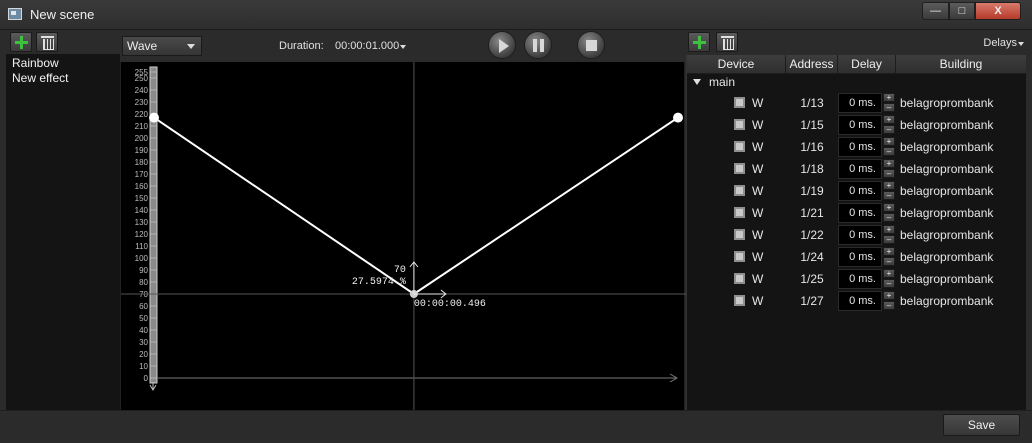  What do you see at coordinates (502, 45) in the screenshot?
I see `play-button` at bounding box center [502, 45].